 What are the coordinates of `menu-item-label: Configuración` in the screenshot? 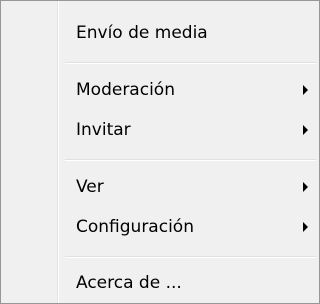 It's located at (135, 227).